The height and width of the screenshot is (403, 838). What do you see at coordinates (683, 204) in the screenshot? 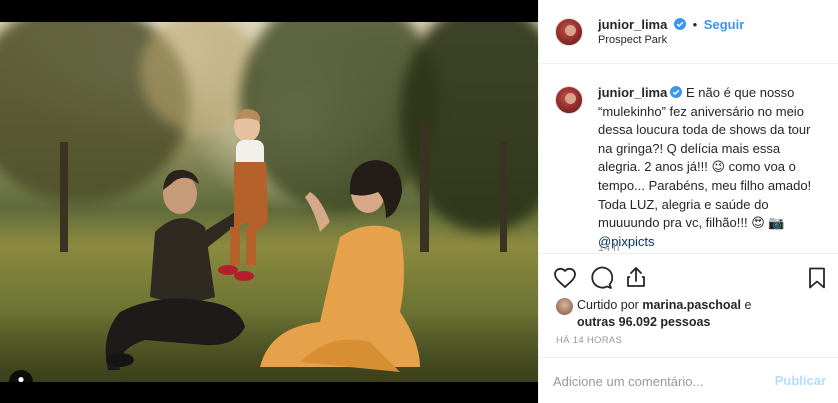
I see `caption-line: Toda LUZ, alegria e saúde do` at bounding box center [683, 204].